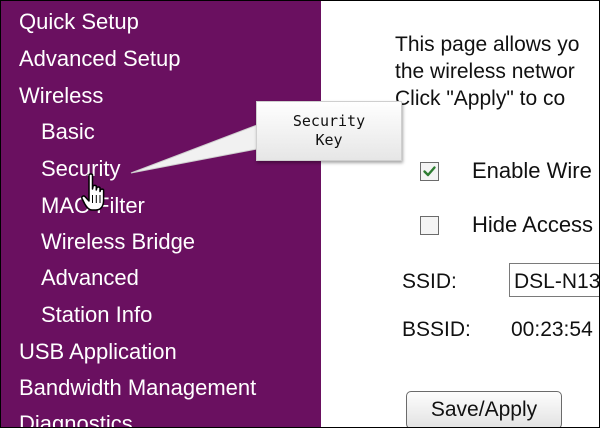 The height and width of the screenshot is (428, 600). What do you see at coordinates (484, 409) in the screenshot?
I see `save-apply-button: Save/Apply` at bounding box center [484, 409].